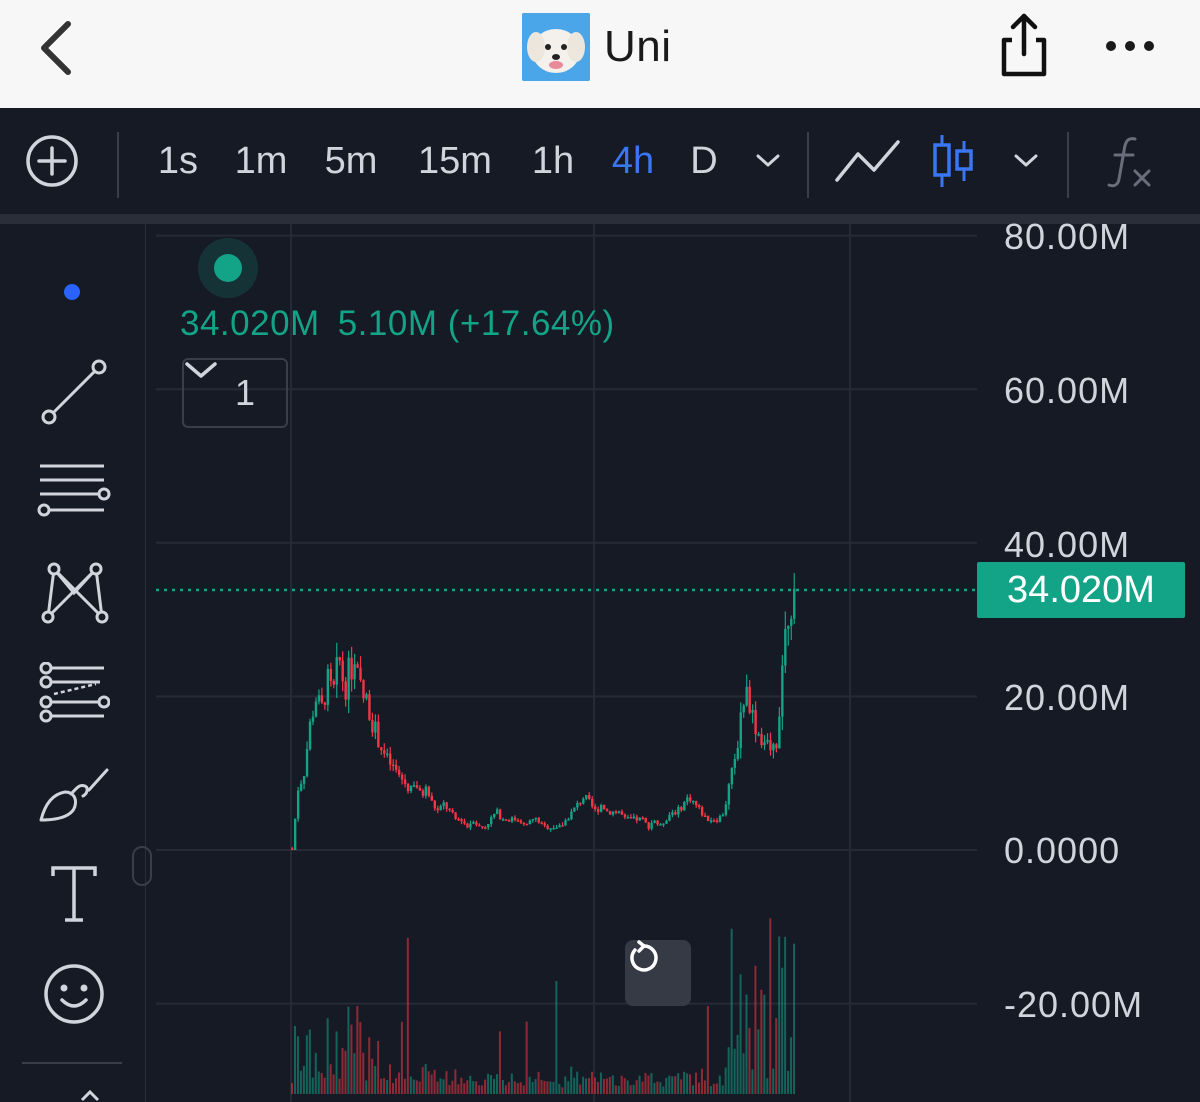 This screenshot has height=1102, width=1200. What do you see at coordinates (455, 161) in the screenshot?
I see `interval-15m: 15m` at bounding box center [455, 161].